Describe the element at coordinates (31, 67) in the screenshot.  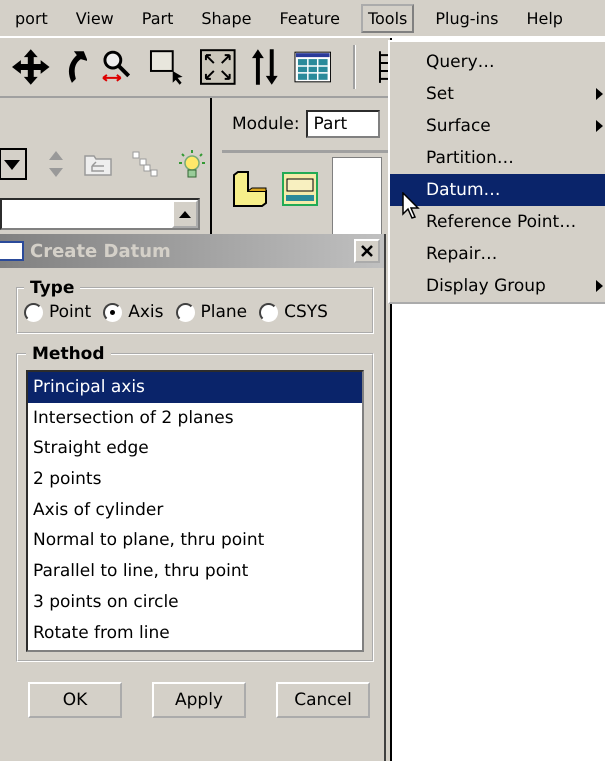
I see `move-arrows-icon` at that location.